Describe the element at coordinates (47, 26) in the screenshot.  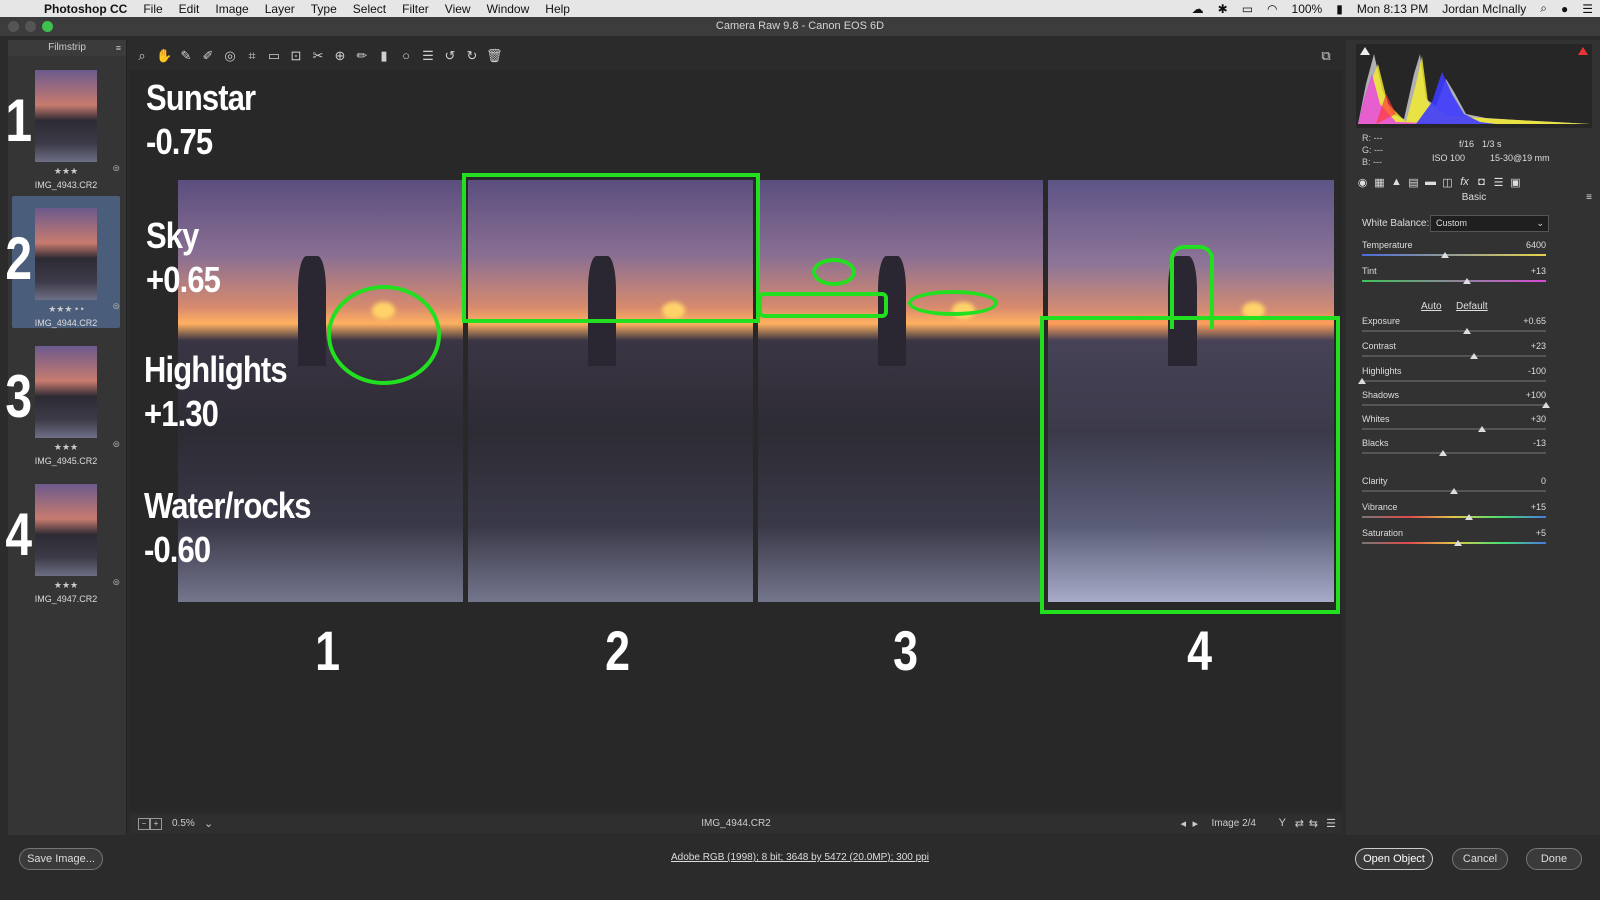
I see `zoom-window-button` at that location.